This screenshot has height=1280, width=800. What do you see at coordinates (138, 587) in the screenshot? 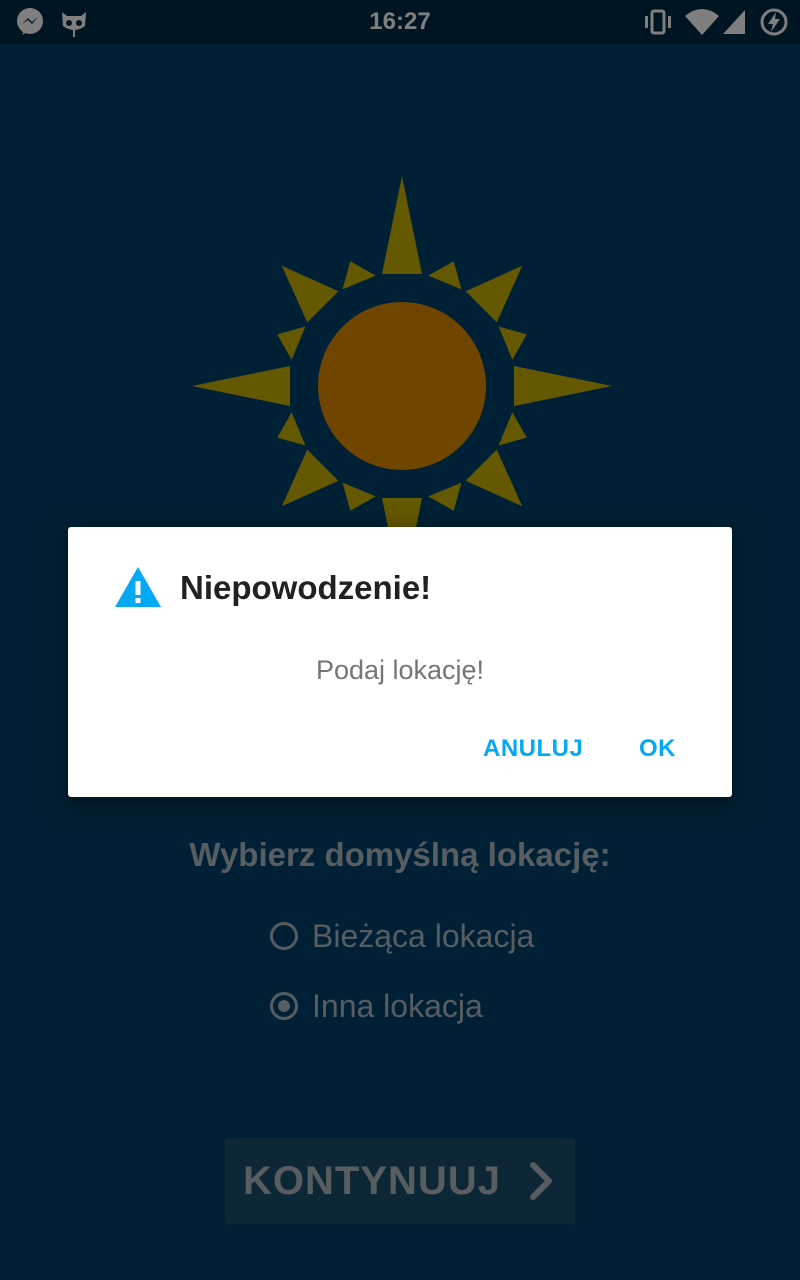
I see `warning-icon` at bounding box center [138, 587].